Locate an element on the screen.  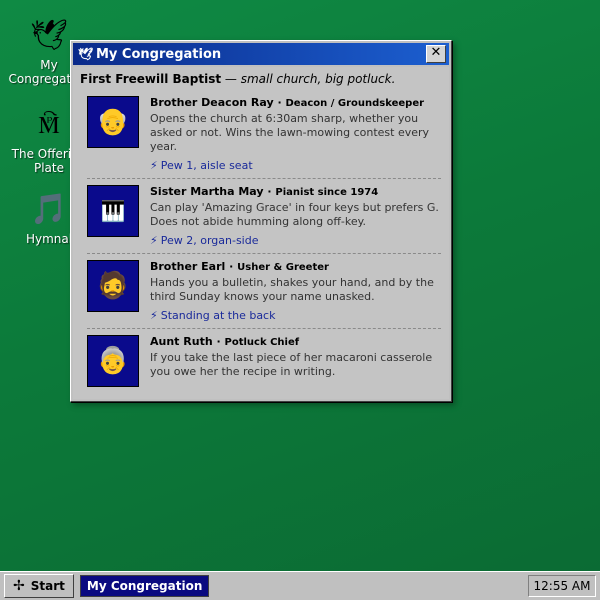
member-name-text: Aunt Ruth is located at coordinates (181, 341).